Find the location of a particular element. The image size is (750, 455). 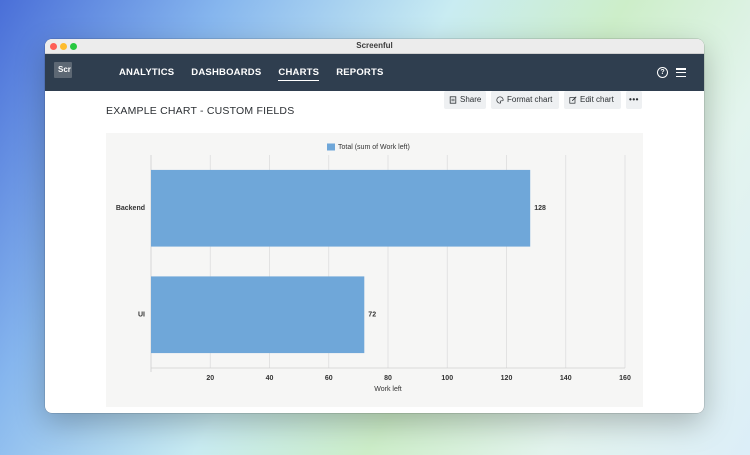

legend-swatch is located at coordinates (331, 147).